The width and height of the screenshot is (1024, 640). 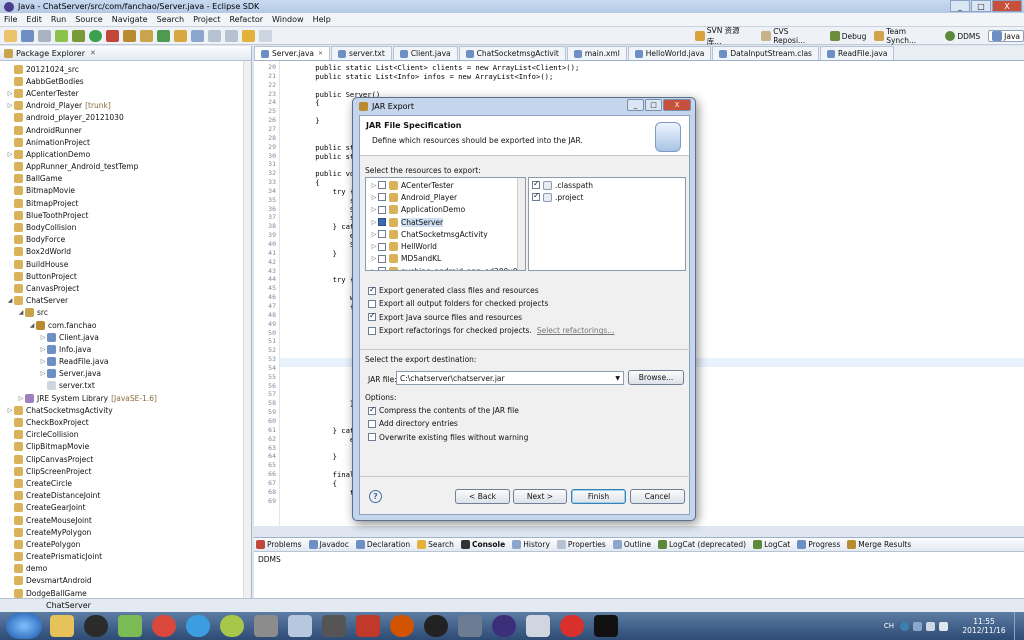 What do you see at coordinates (288, 19) in the screenshot?
I see `menu-window: Window` at bounding box center [288, 19].